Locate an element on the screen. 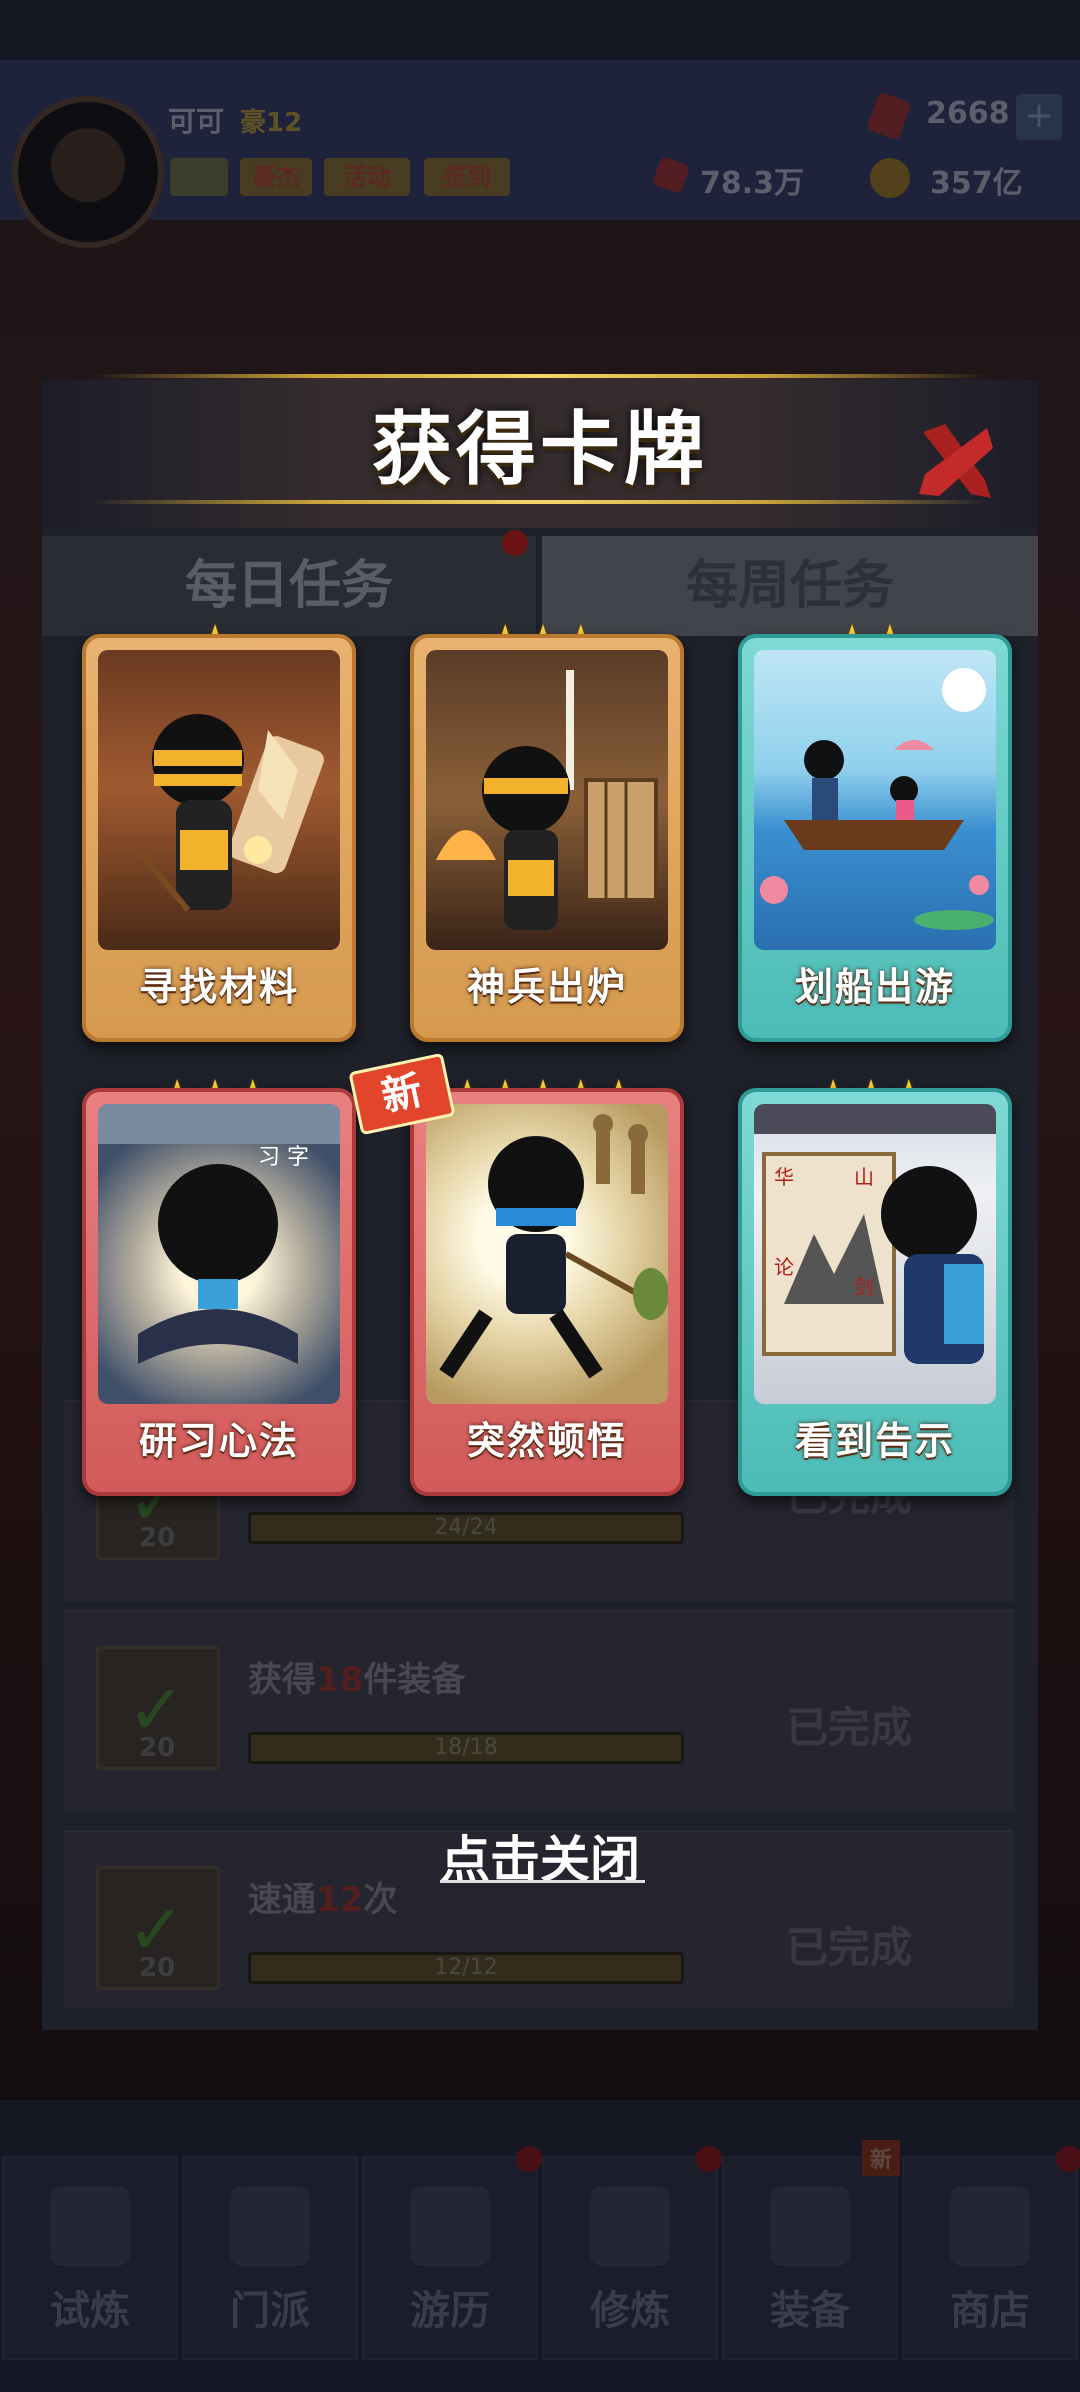  notification-dot is located at coordinates (515, 543).